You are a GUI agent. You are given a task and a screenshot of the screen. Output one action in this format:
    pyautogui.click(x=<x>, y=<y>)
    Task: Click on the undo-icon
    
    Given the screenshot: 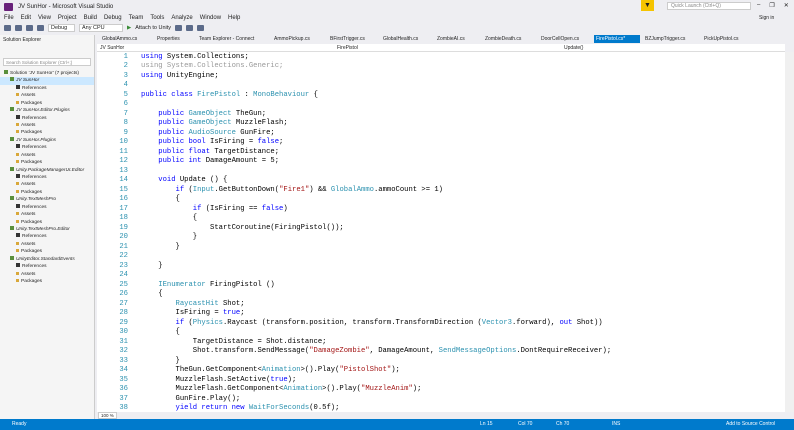 What is the action you would take?
    pyautogui.click(x=40, y=27)
    